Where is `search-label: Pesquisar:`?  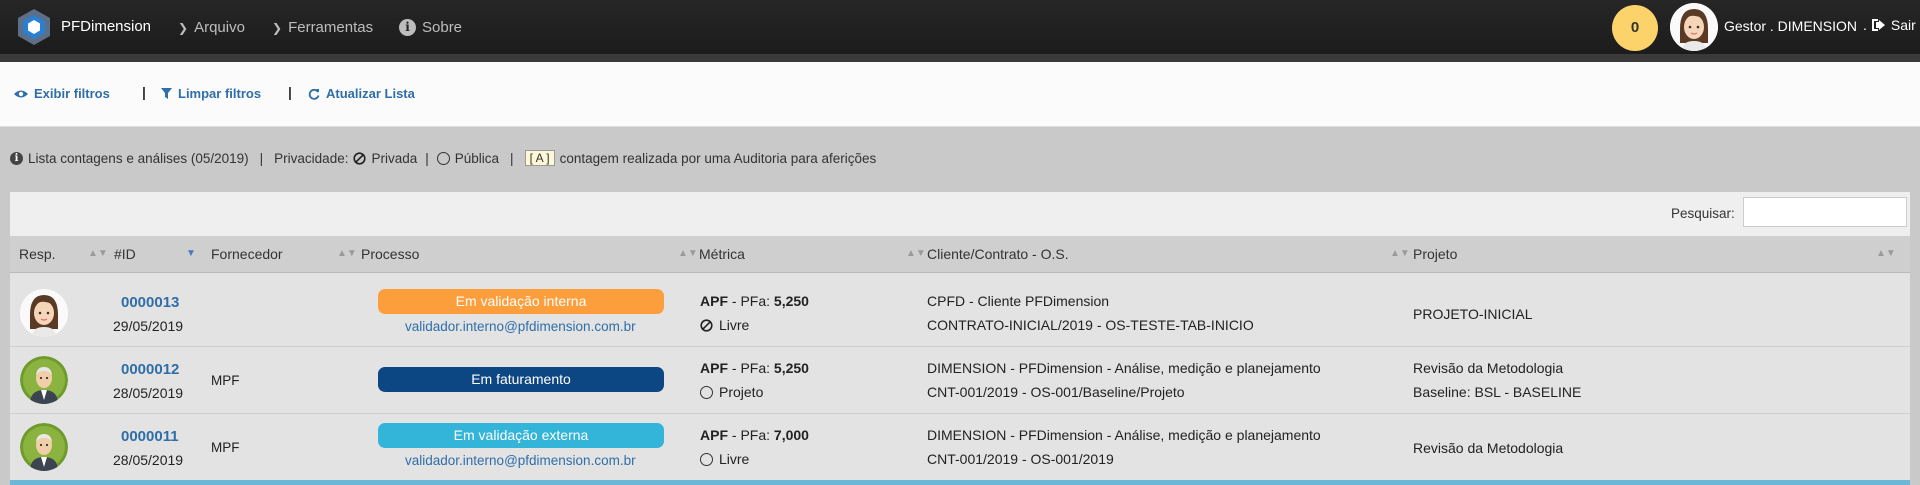 search-label: Pesquisar: is located at coordinates (1703, 213).